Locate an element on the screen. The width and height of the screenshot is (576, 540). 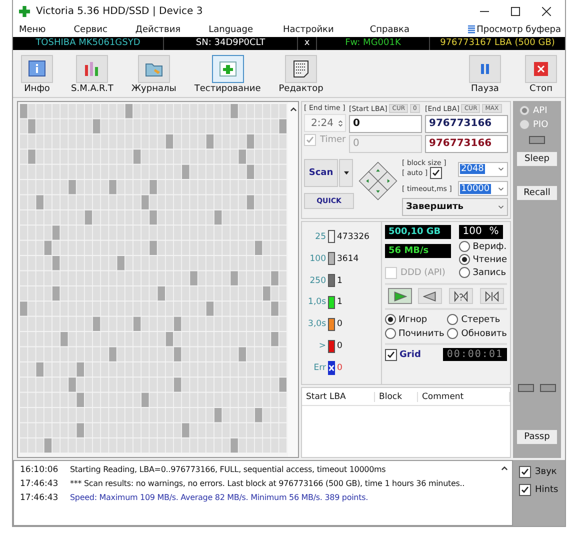
timer-label: Timer is located at coordinates (333, 140).